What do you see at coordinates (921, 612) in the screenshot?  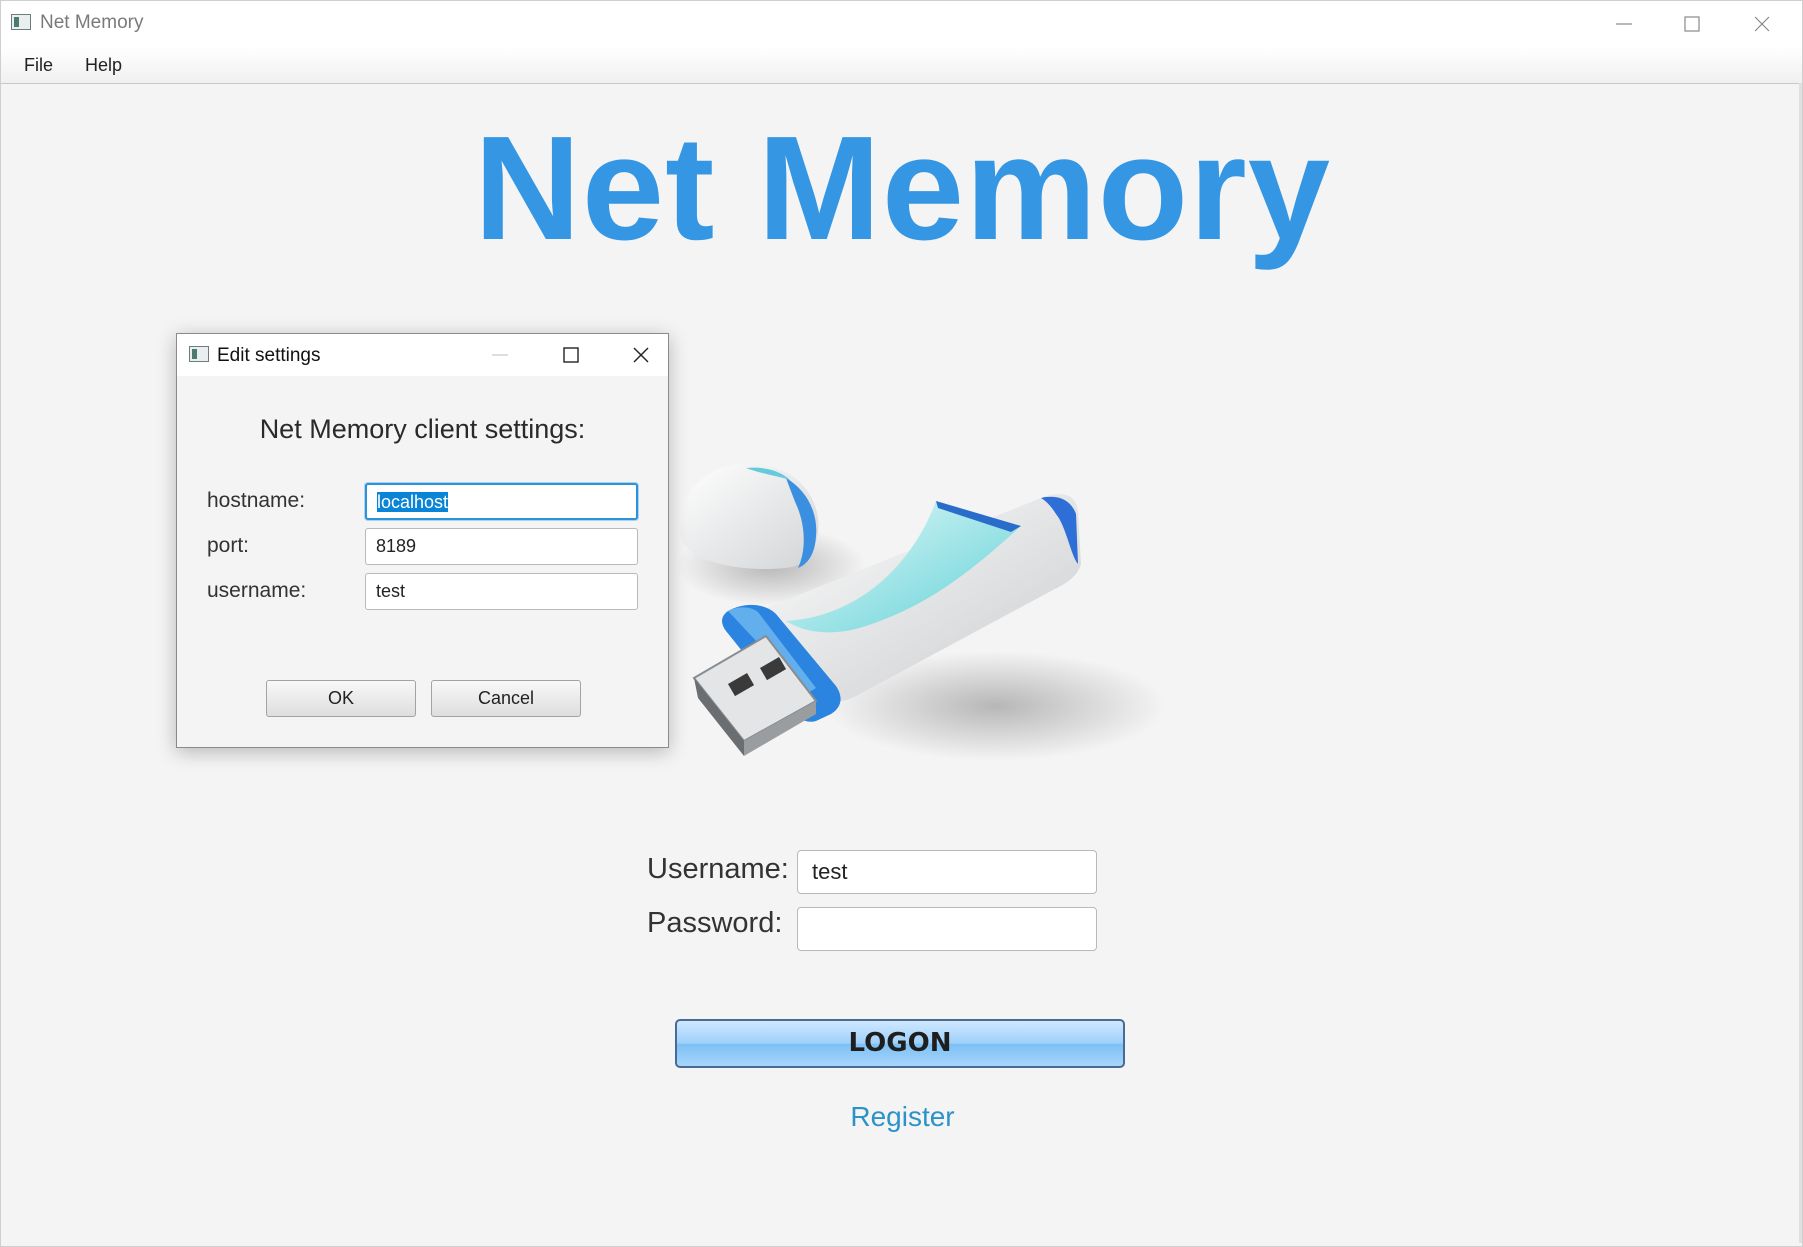 I see `usb-flash-drive-icon` at bounding box center [921, 612].